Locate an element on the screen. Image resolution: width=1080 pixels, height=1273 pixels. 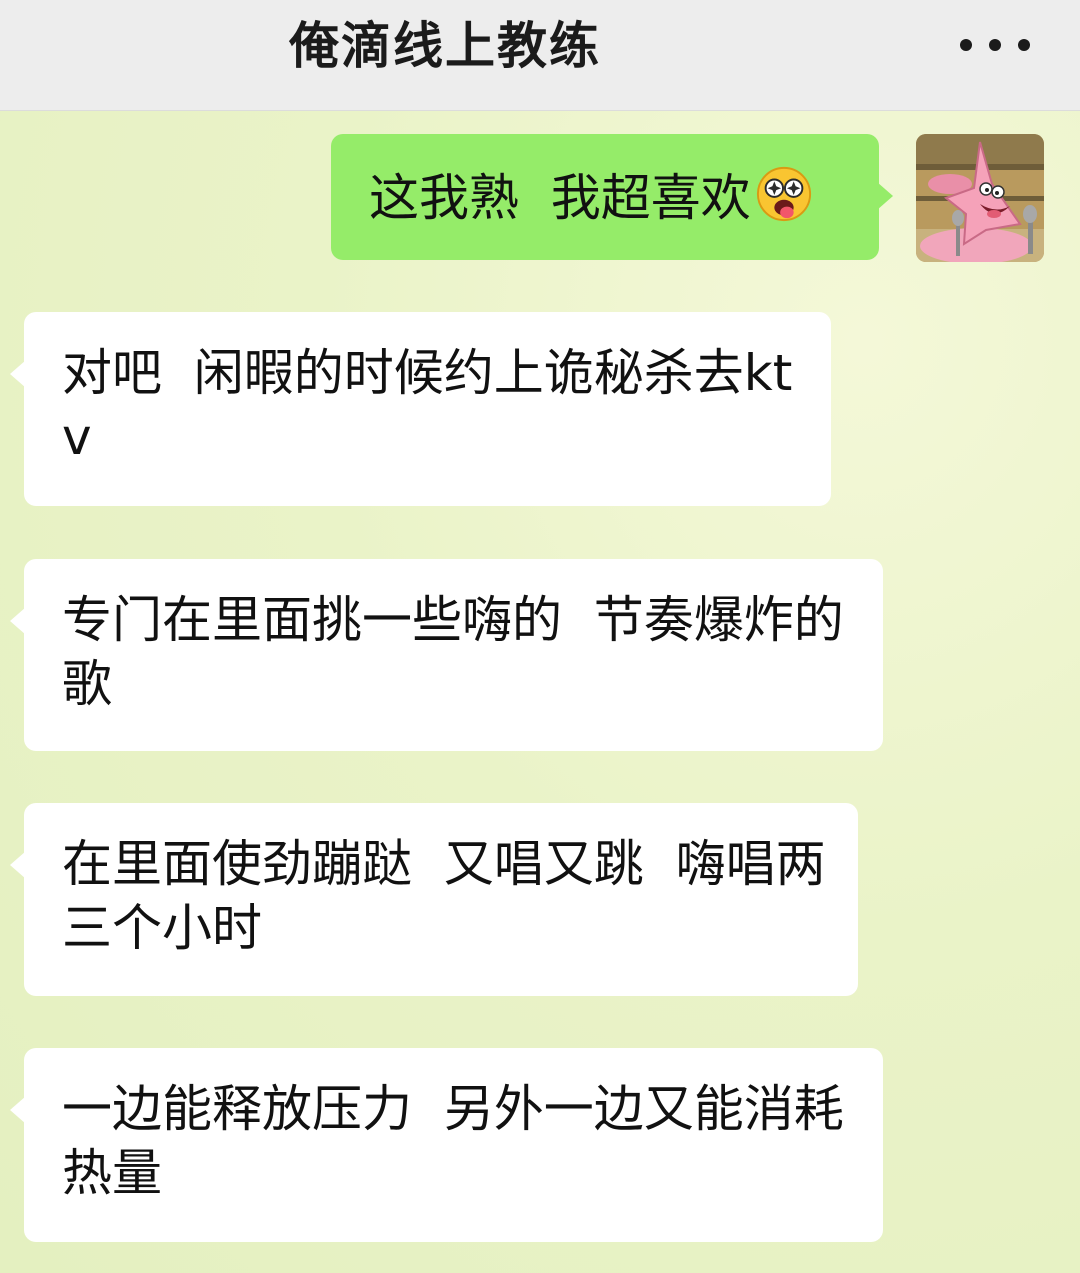
sent-message-bubble: 这我熟 我超喜欢 is located at coordinates (612, 197).